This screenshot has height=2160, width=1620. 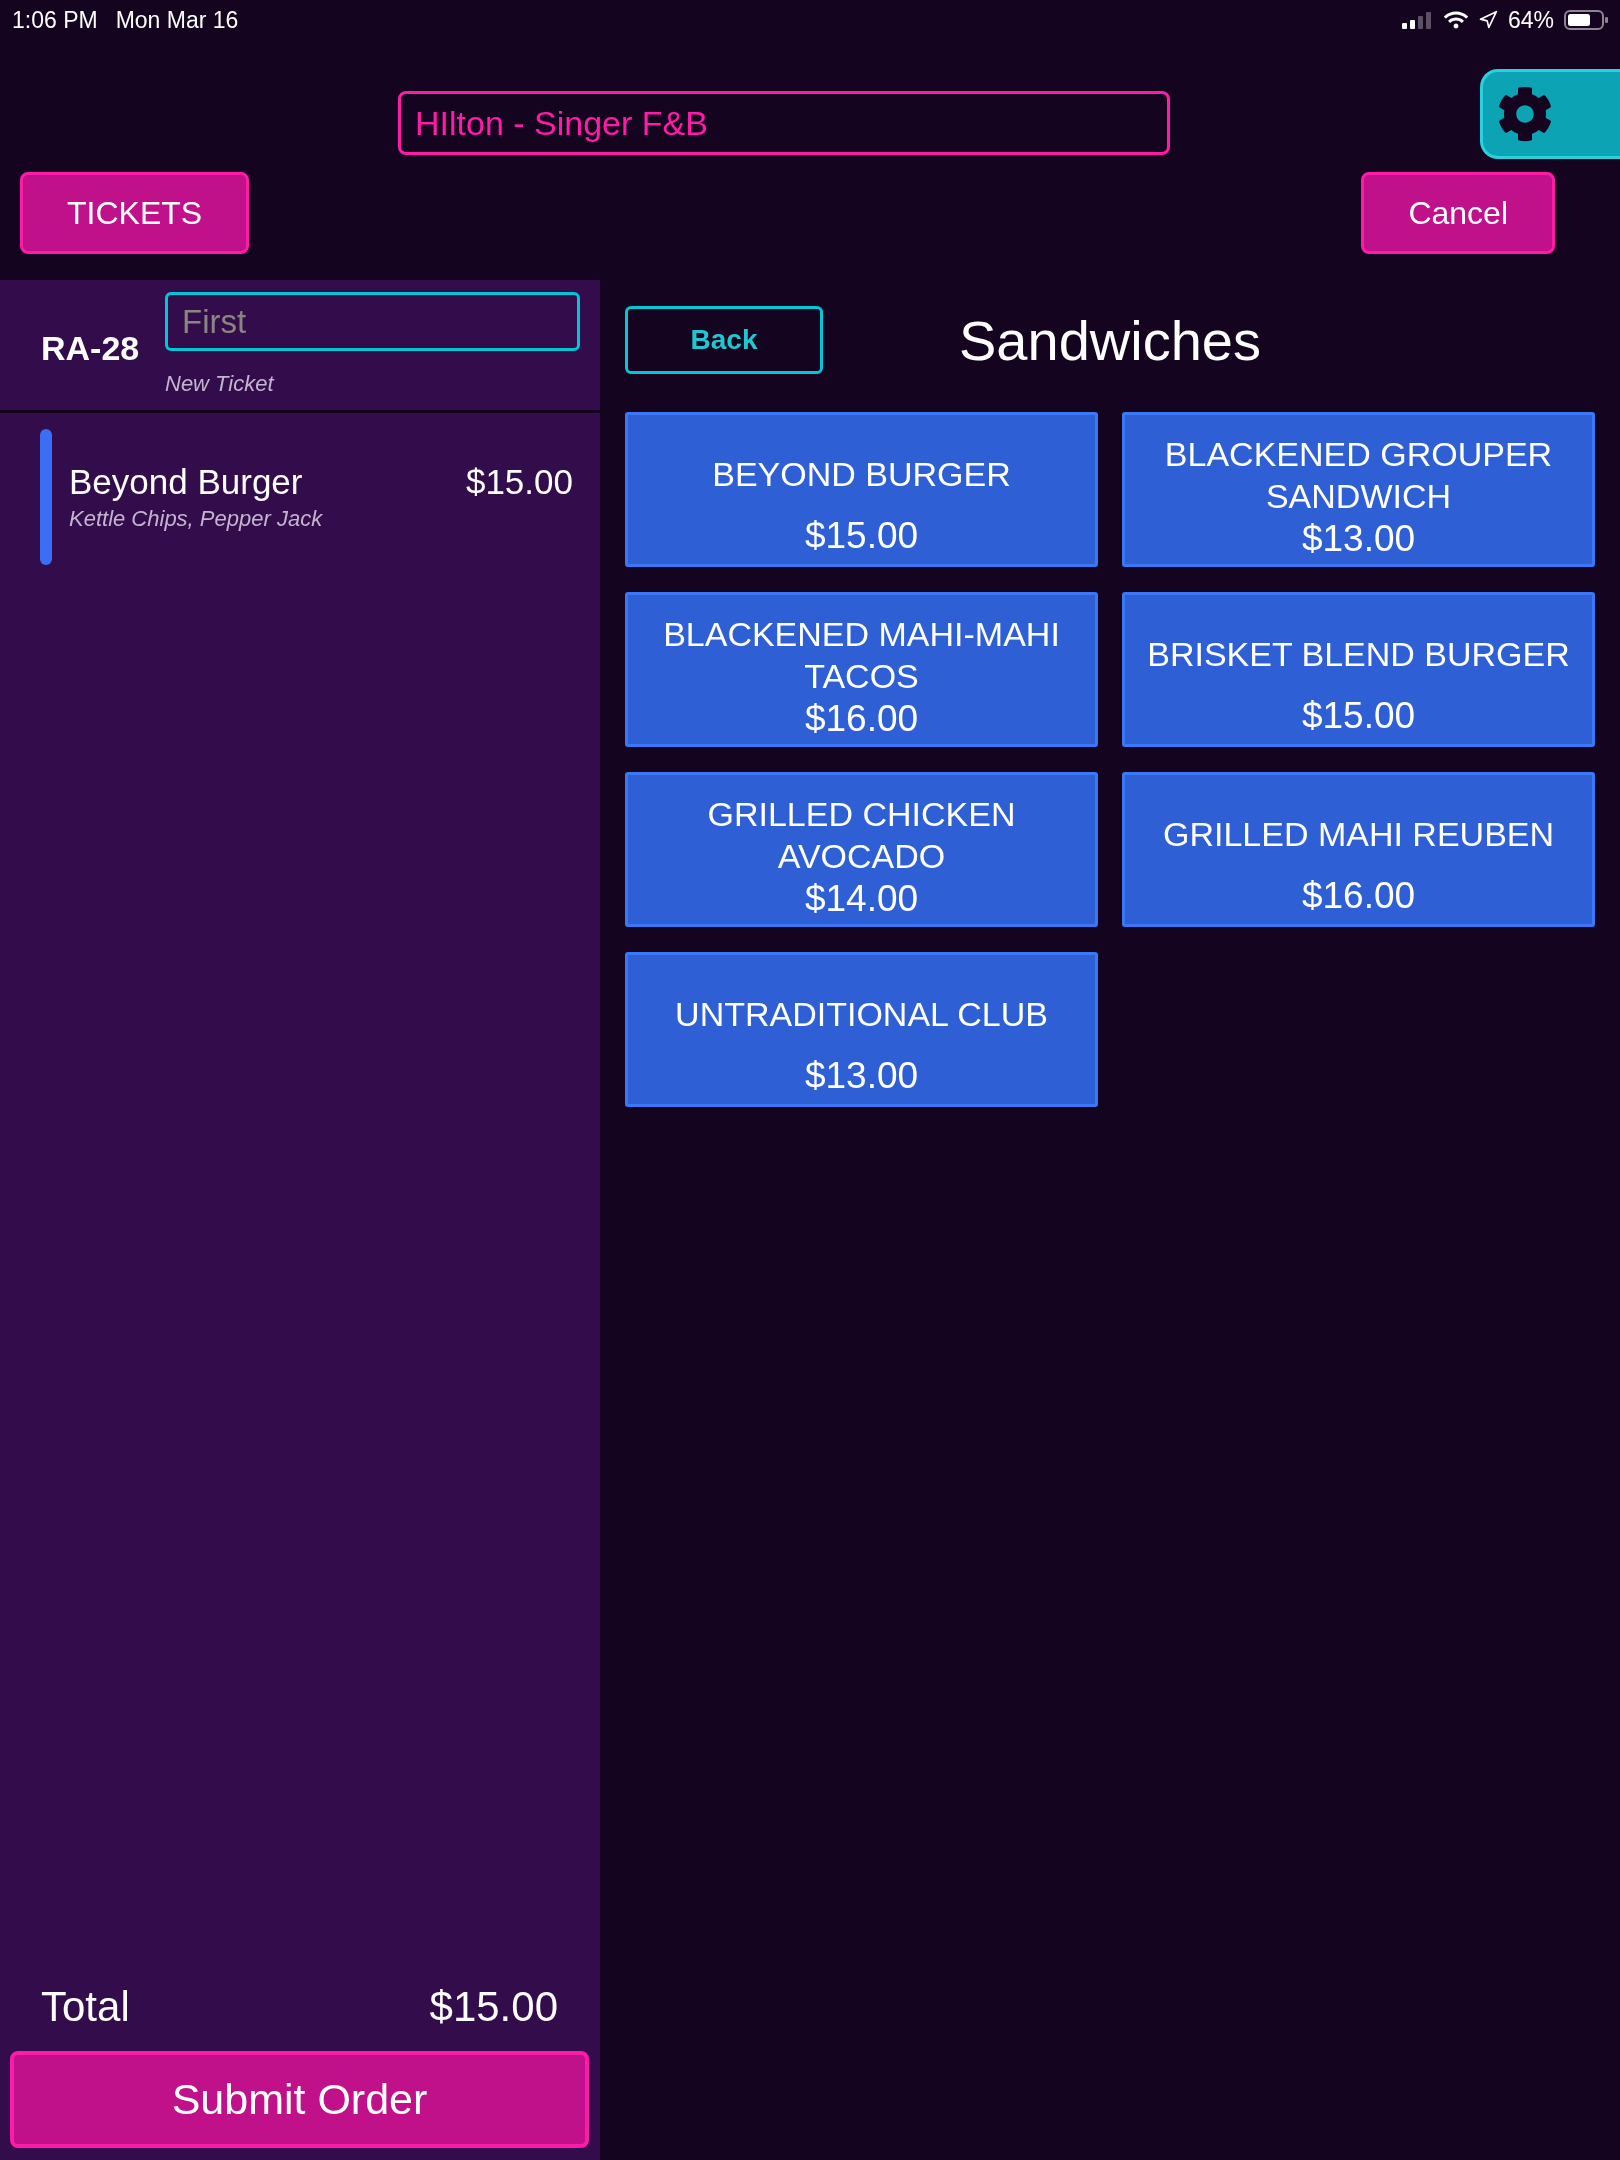 I want to click on menu-item-button: BRISKET BLEND BURGER $15.00, so click(x=1358, y=669).